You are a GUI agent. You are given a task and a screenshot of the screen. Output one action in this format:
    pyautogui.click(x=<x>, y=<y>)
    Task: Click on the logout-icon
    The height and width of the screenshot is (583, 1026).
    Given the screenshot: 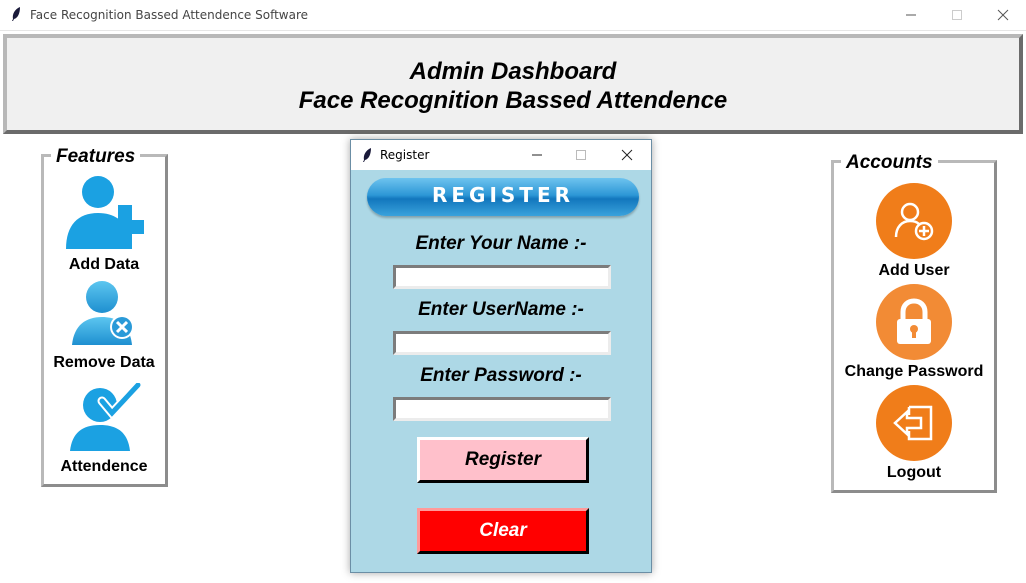 What is the action you would take?
    pyautogui.click(x=914, y=423)
    